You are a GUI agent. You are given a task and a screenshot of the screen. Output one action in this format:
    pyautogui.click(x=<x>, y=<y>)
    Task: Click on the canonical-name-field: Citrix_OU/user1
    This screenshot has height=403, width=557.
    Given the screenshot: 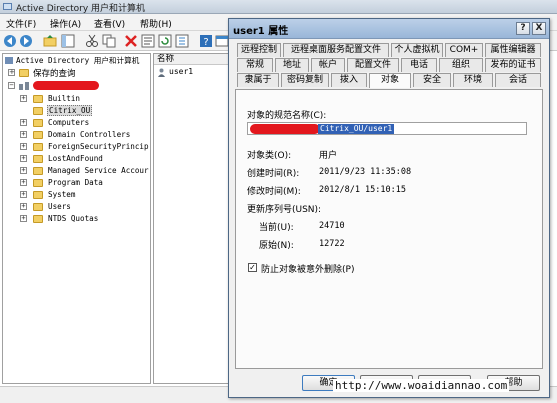 What is the action you would take?
    pyautogui.click(x=387, y=128)
    